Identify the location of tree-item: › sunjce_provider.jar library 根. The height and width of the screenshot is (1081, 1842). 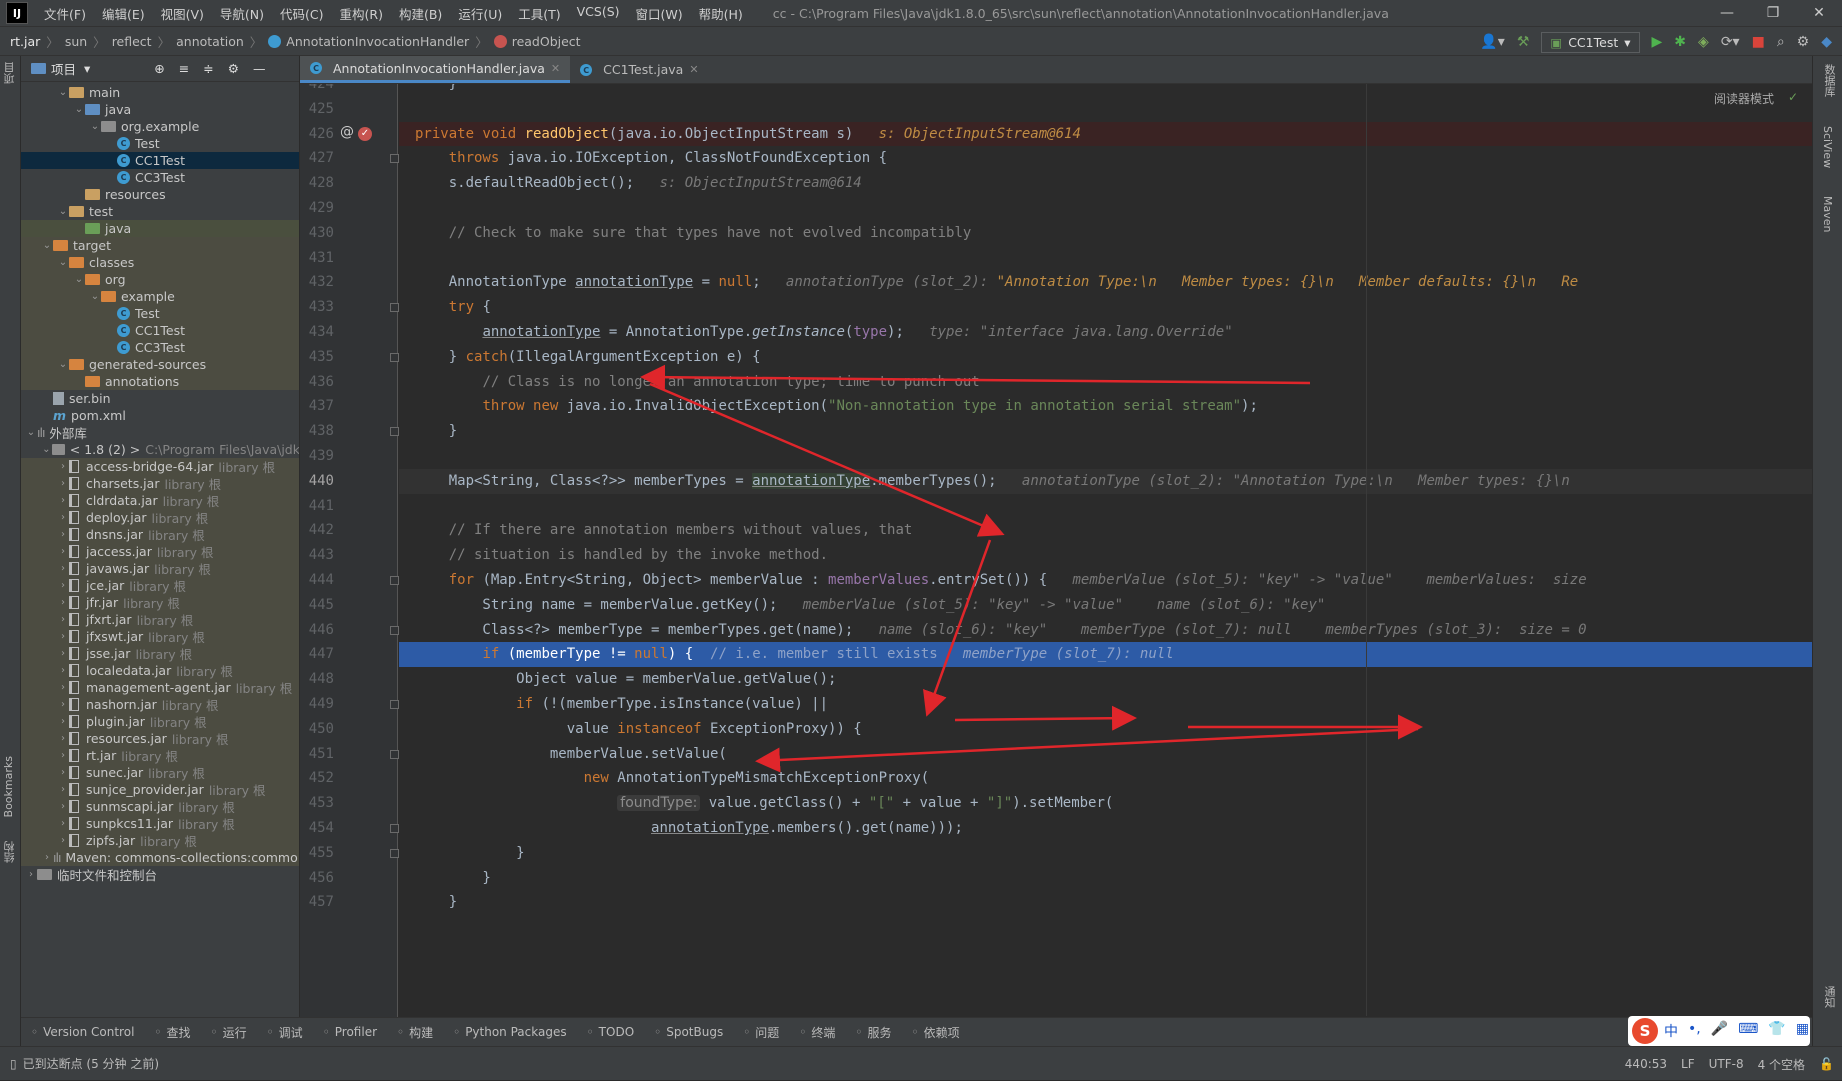
(160, 789).